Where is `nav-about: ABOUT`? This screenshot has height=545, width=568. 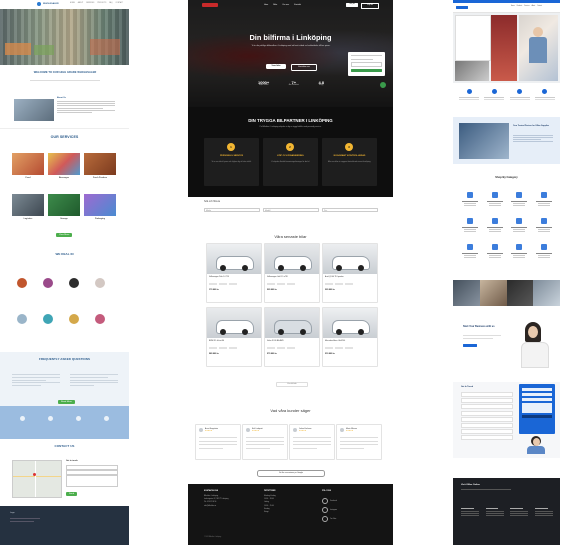
nav-about: ABOUT is located at coordinates (81, 4).